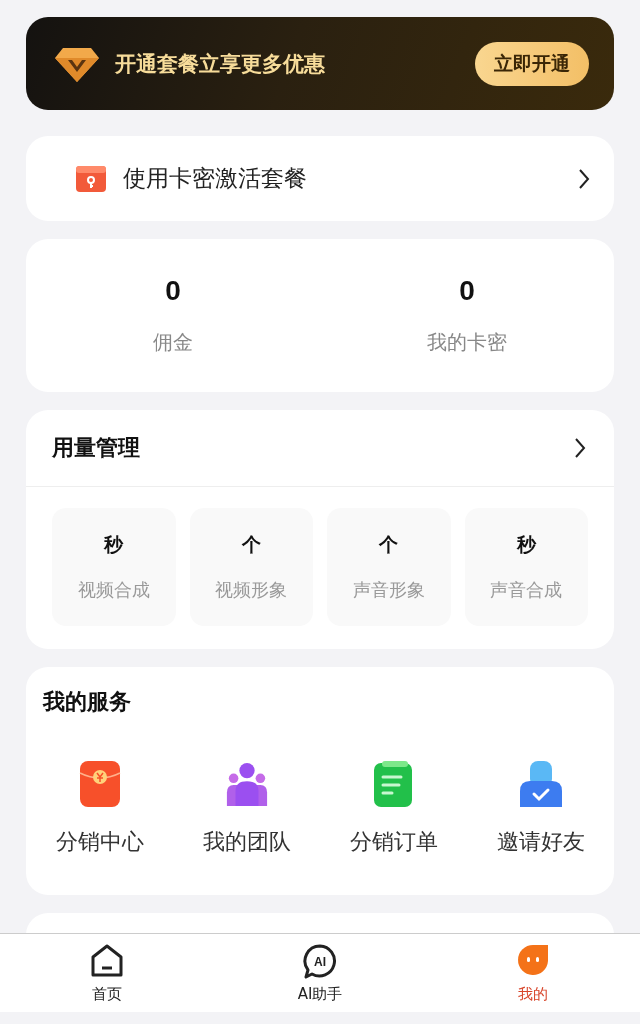 This screenshot has width=640, height=1024. Describe the element at coordinates (215, 178) in the screenshot. I see `activate-label: 使用卡密激活套餐` at that location.